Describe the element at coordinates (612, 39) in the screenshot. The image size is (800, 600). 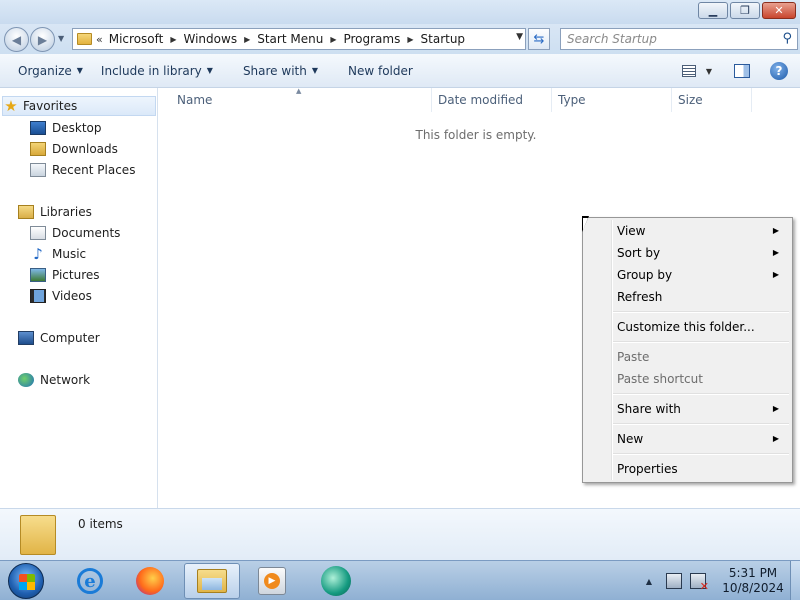
I see `search-placeholder: Search Startup` at that location.